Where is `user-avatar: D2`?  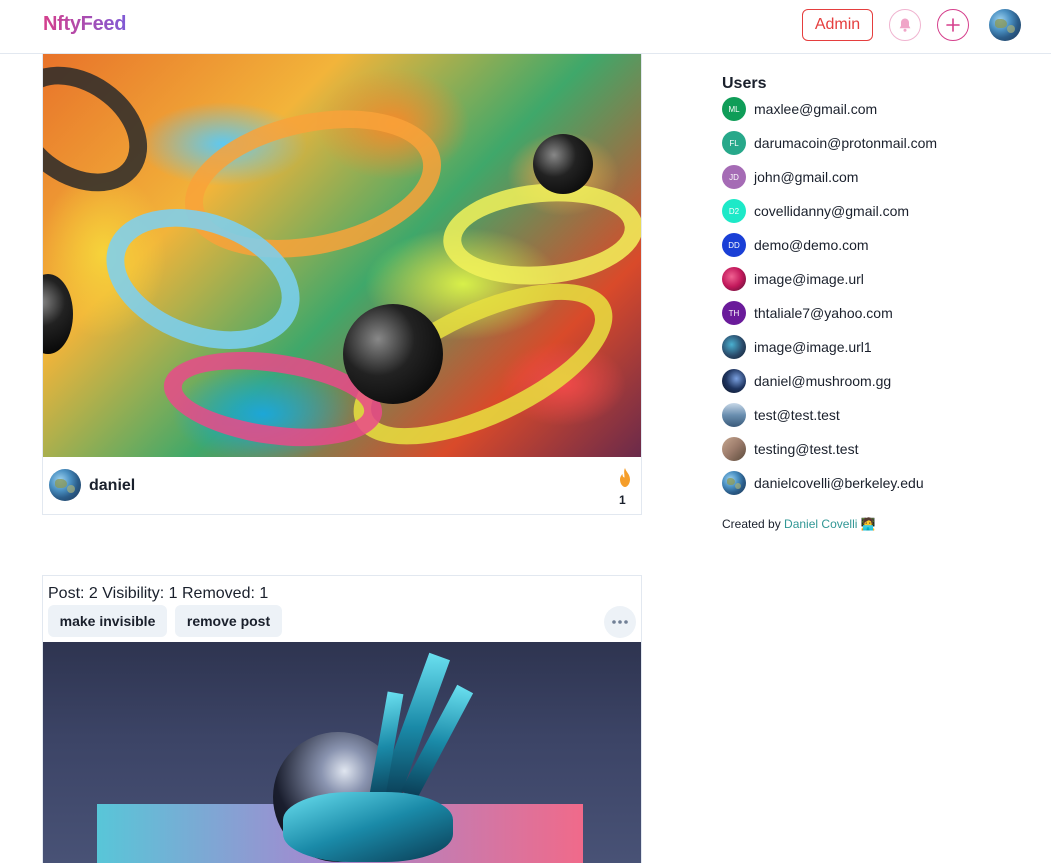
user-avatar: D2 is located at coordinates (734, 211).